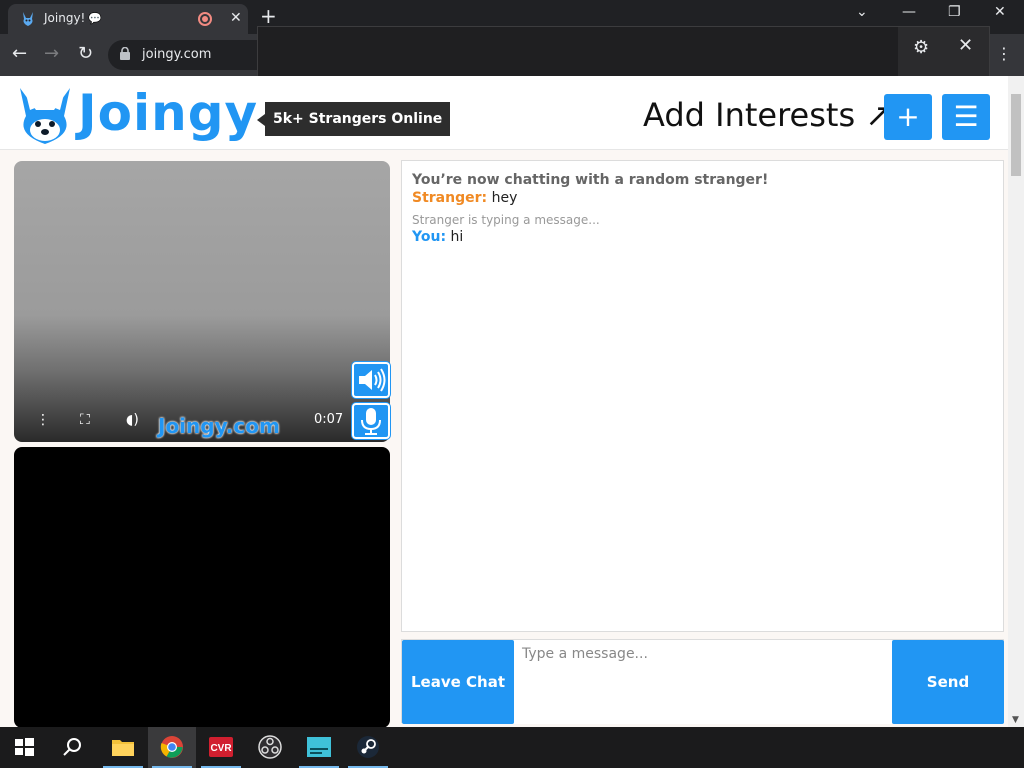  I want to click on windows-start-button, so click(24, 747).